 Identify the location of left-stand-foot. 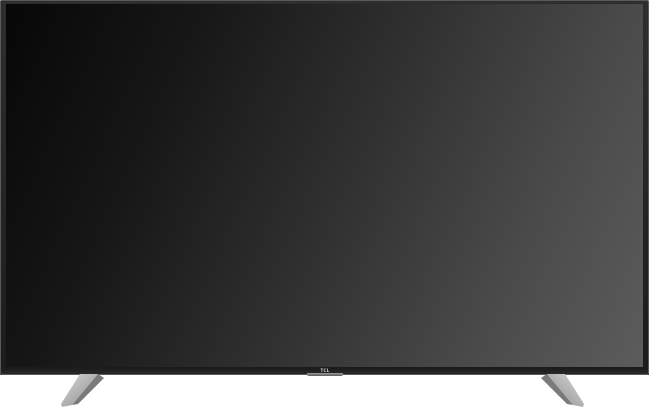
(84, 390).